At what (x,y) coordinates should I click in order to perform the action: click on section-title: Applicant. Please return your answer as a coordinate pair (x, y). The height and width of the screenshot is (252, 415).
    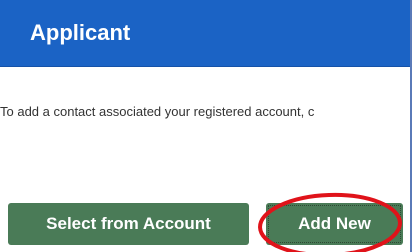
    Looking at the image, I should click on (80, 32).